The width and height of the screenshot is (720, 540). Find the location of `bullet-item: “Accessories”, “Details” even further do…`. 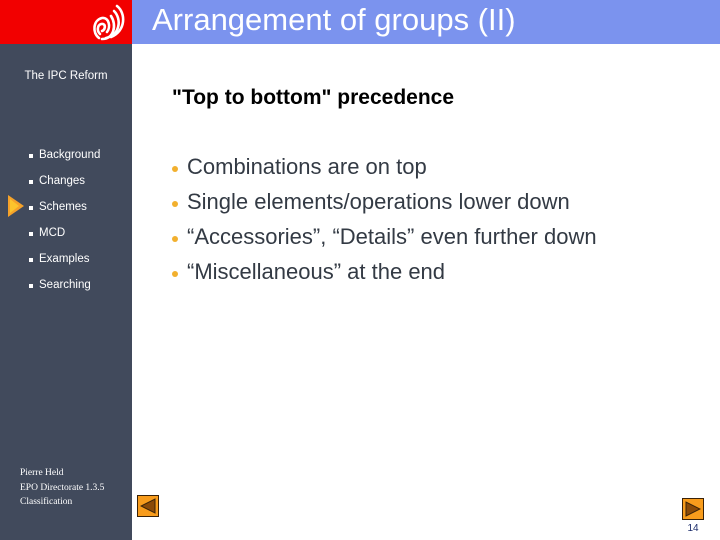

bullet-item: “Accessories”, “Details” even further do… is located at coordinates (383, 240).